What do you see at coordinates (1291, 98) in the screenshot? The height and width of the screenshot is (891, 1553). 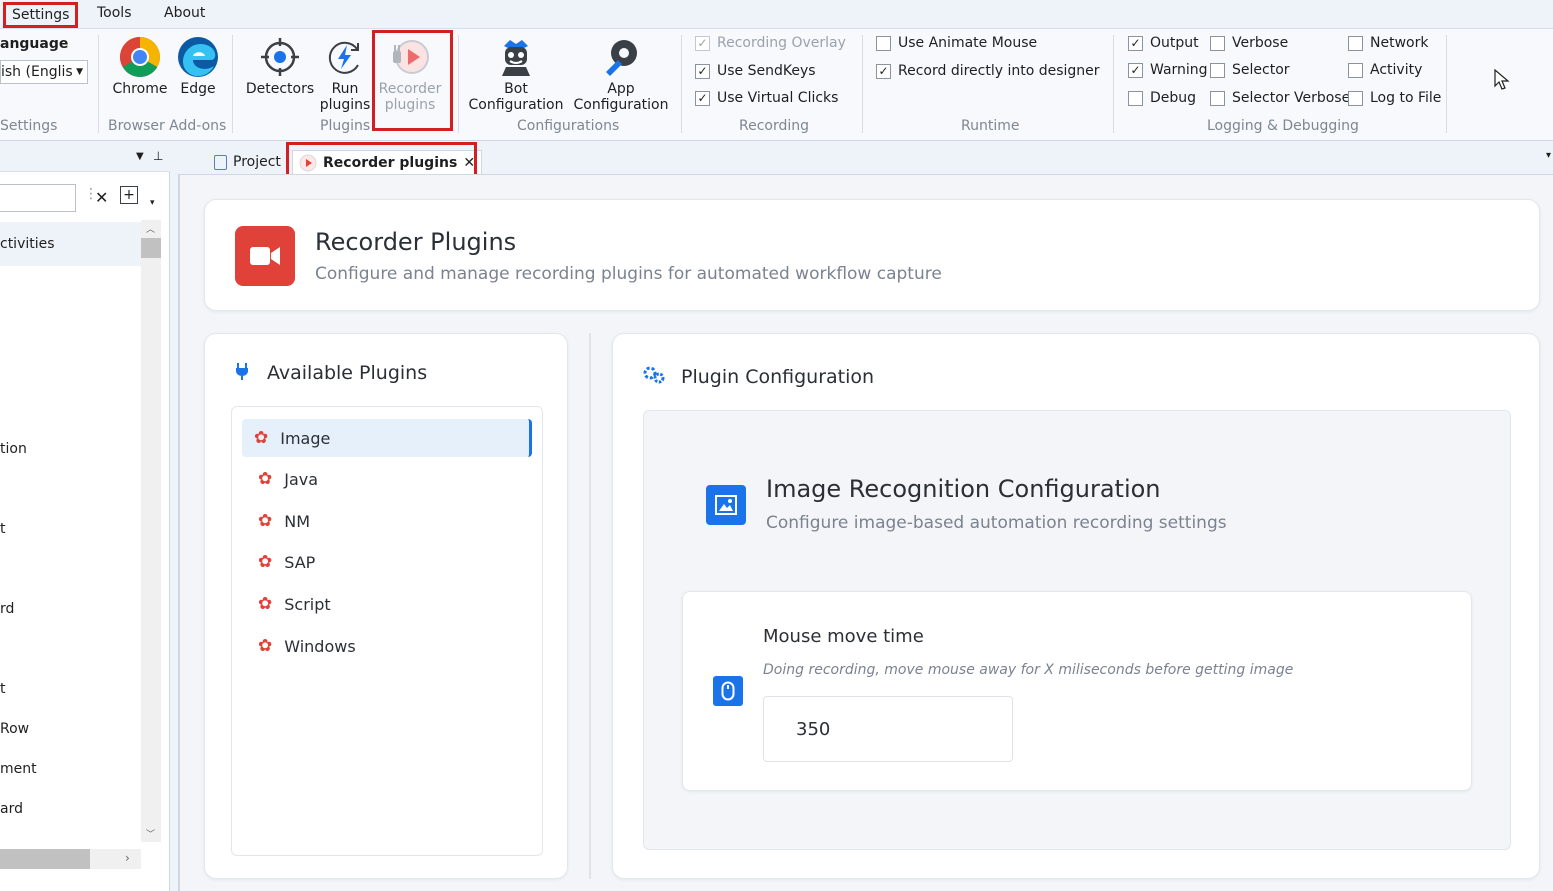 I see `selector-verbose-label: Selector Verbose` at bounding box center [1291, 98].